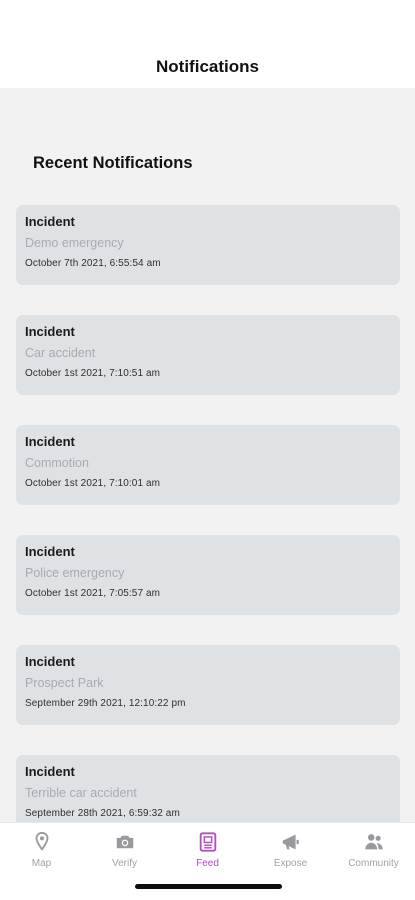 The height and width of the screenshot is (900, 415). What do you see at coordinates (207, 842) in the screenshot?
I see `feed-icon` at bounding box center [207, 842].